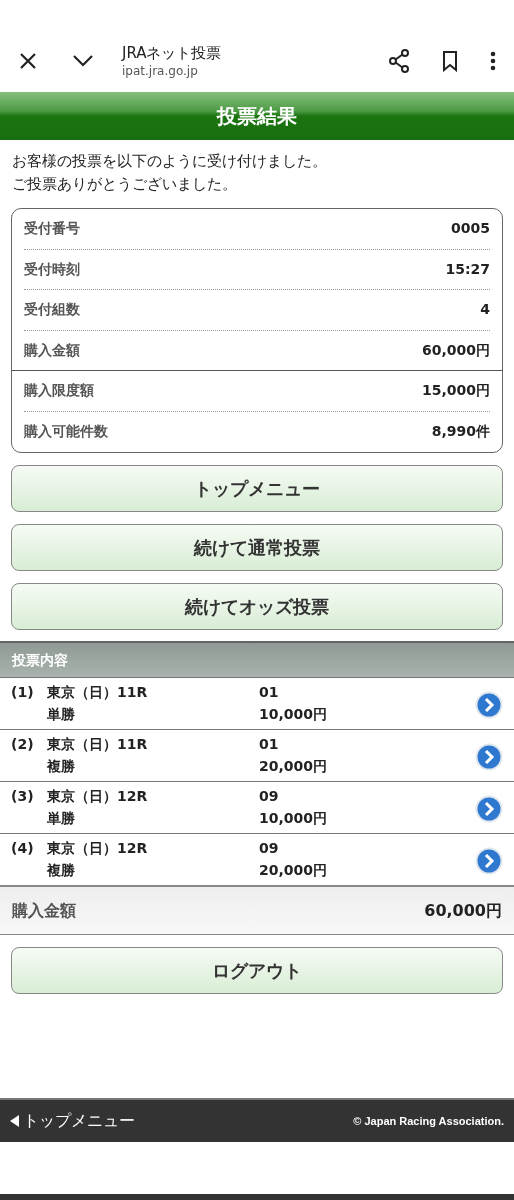 This screenshot has height=1200, width=514. Describe the element at coordinates (257, 606) in the screenshot. I see `menu-button: 続けてオッズ投票` at that location.